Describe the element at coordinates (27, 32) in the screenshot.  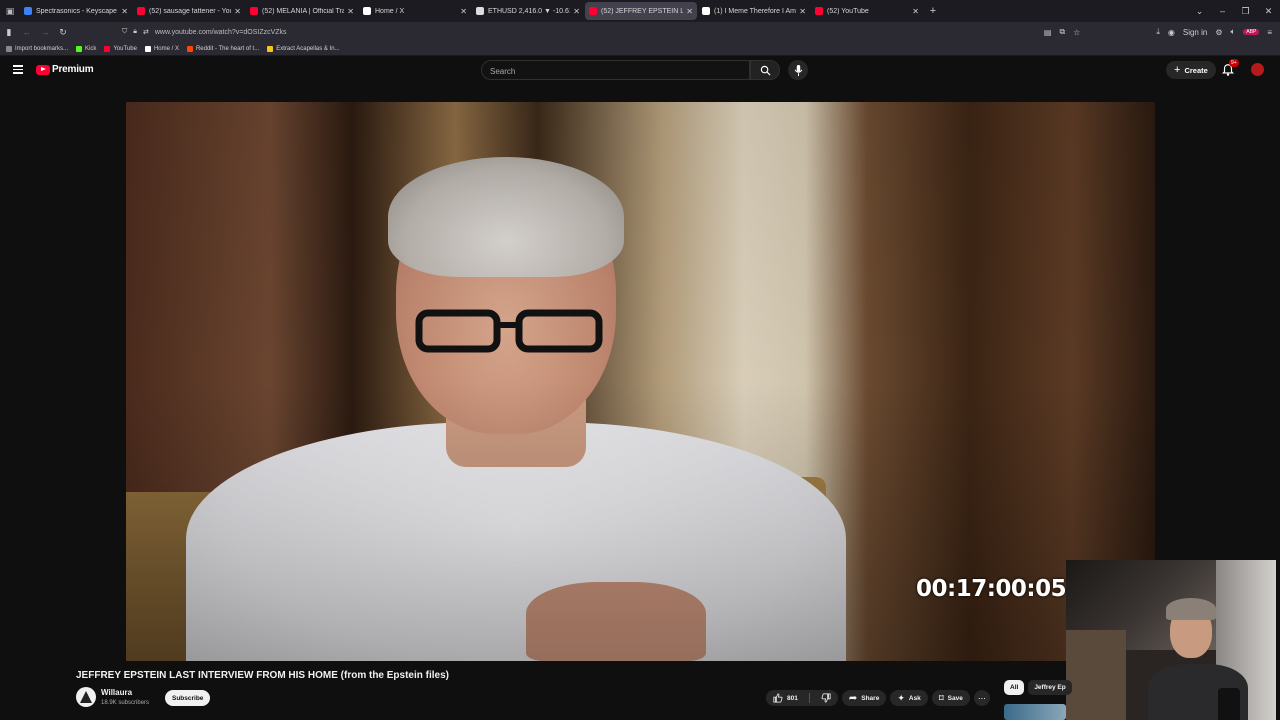
I see `back-icon: ←` at that location.